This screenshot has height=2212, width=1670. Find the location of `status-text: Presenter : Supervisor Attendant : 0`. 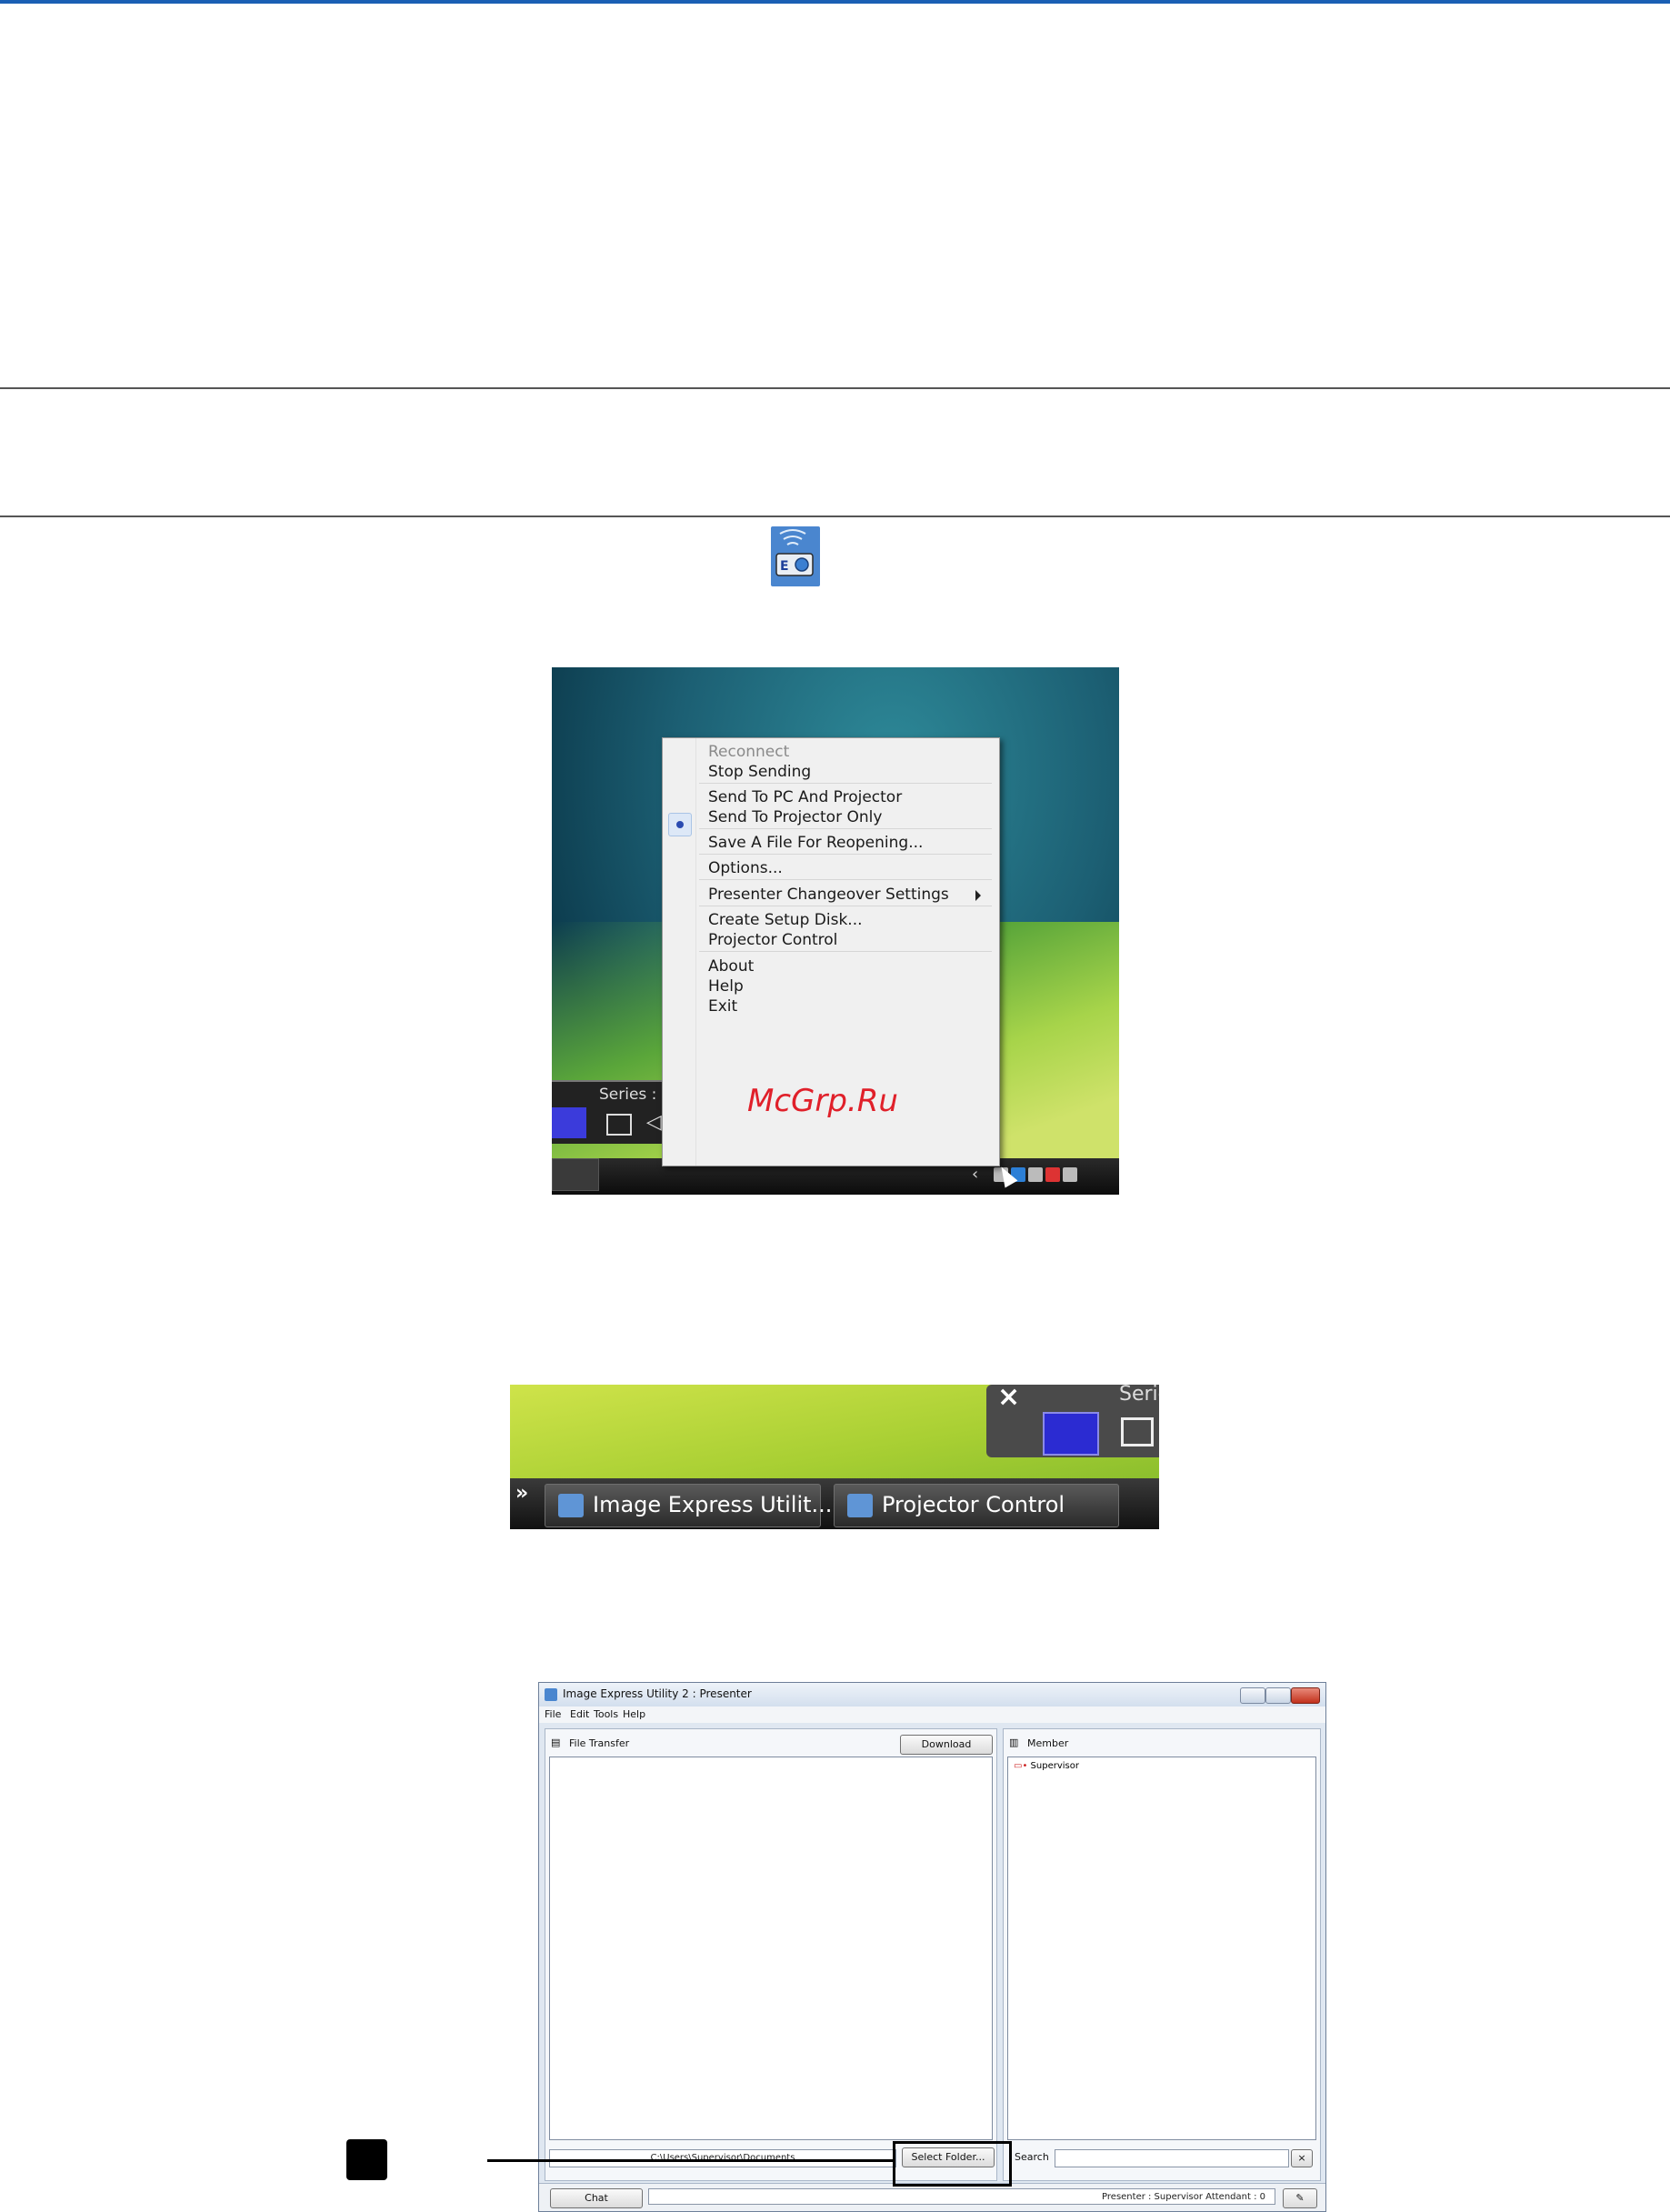

status-text: Presenter : Supervisor Attendant : 0 is located at coordinates (961, 2196).